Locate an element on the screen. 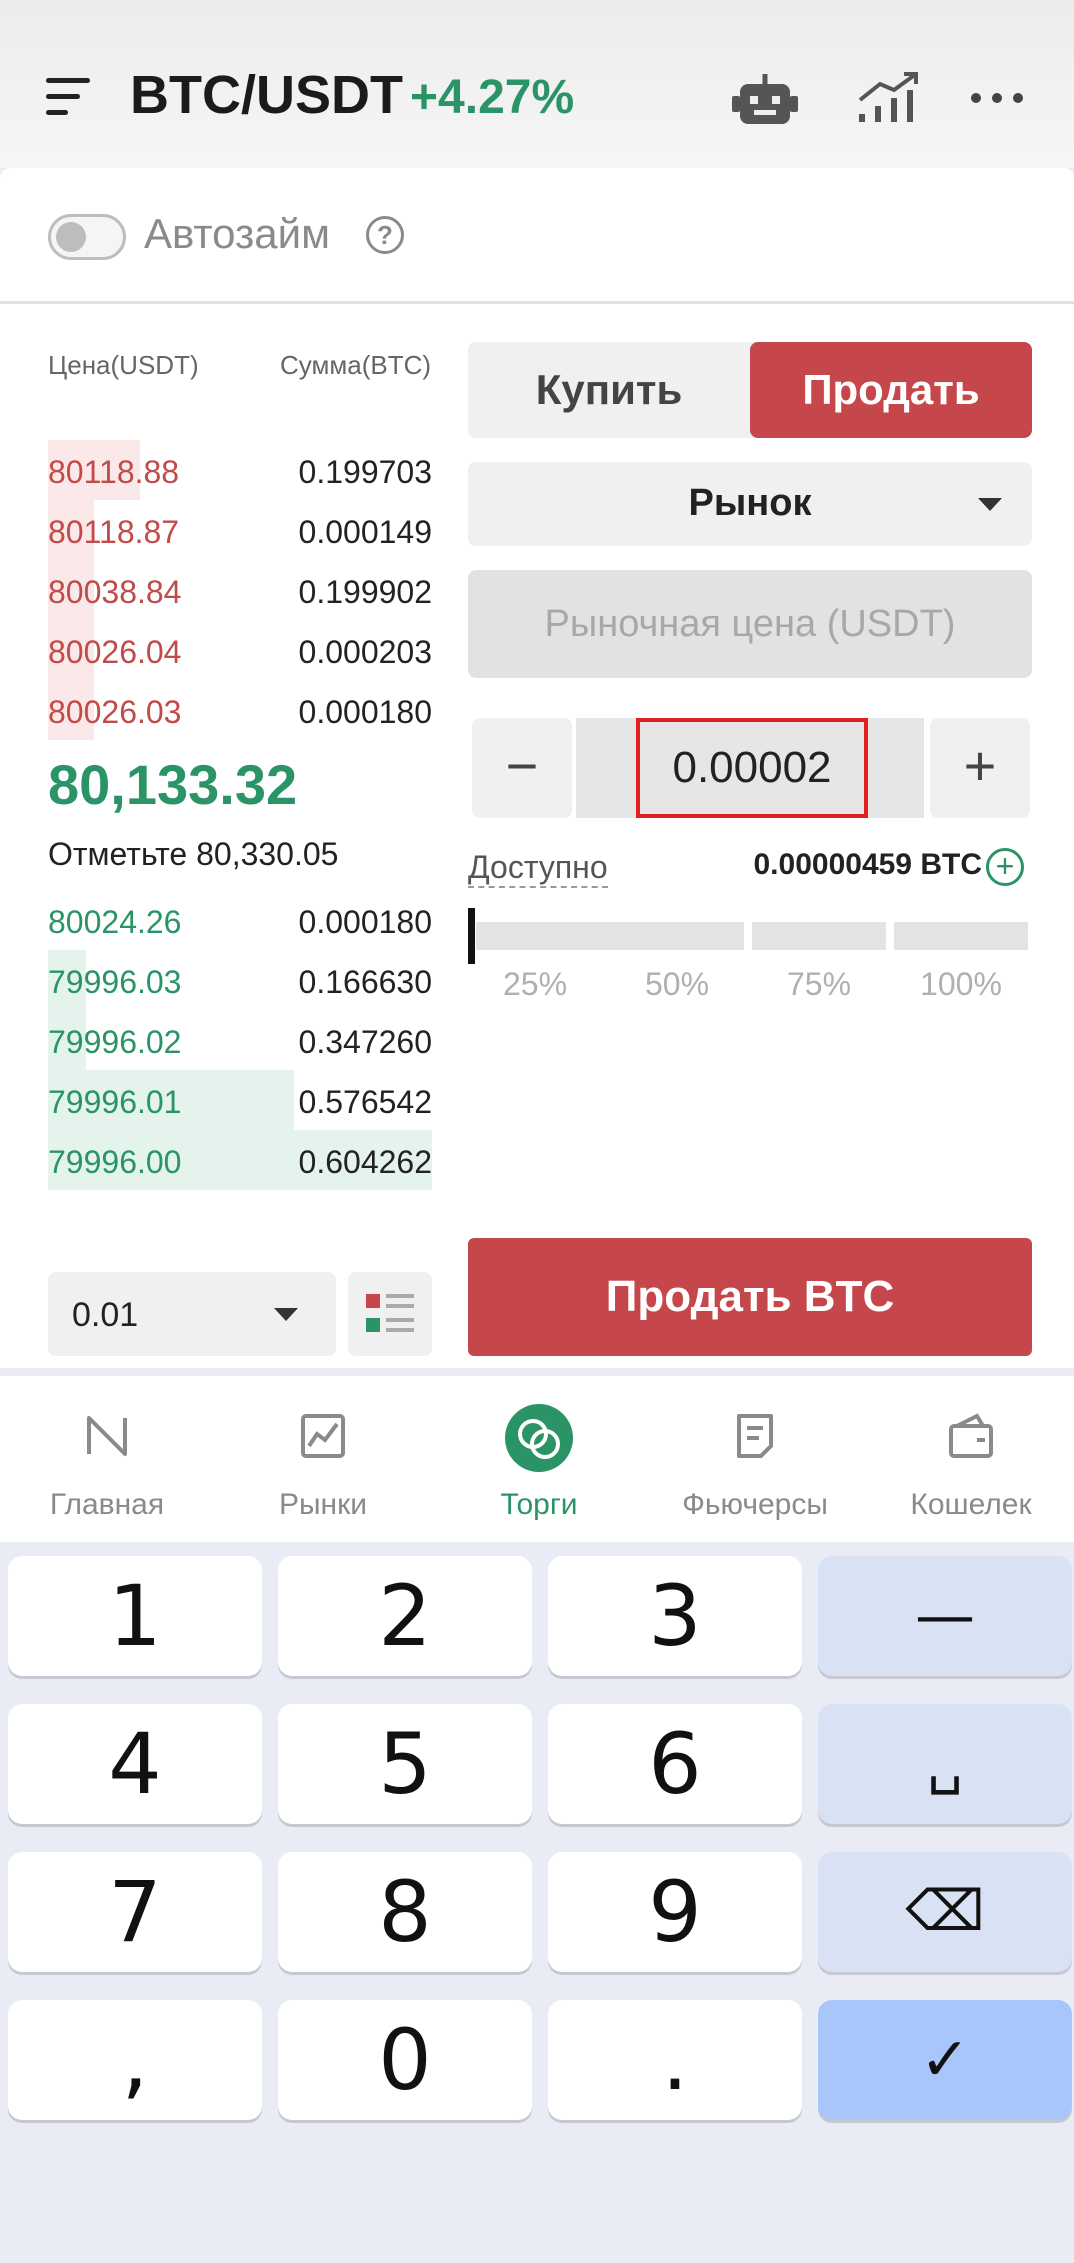 This screenshot has height=2263, width=1074. bid-amount: 0.166630 is located at coordinates (365, 982).